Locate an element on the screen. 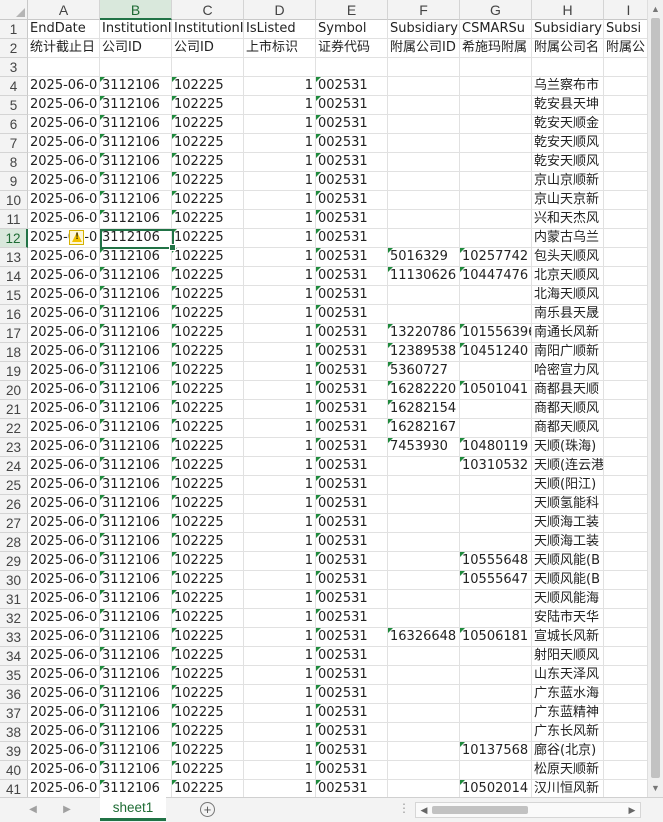  row-header: 19 is located at coordinates (14, 371).